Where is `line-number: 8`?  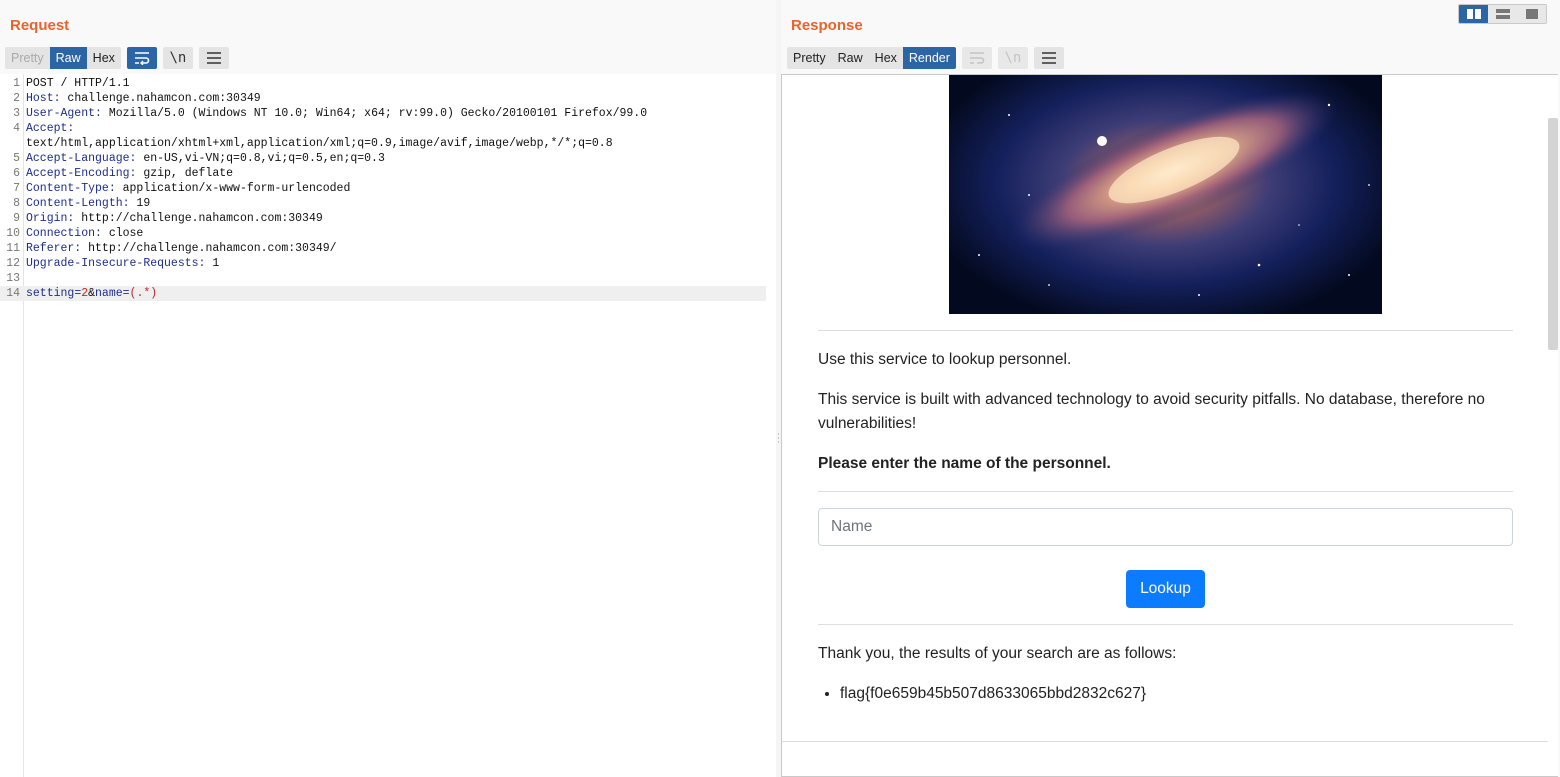
line-number: 8 is located at coordinates (16, 203).